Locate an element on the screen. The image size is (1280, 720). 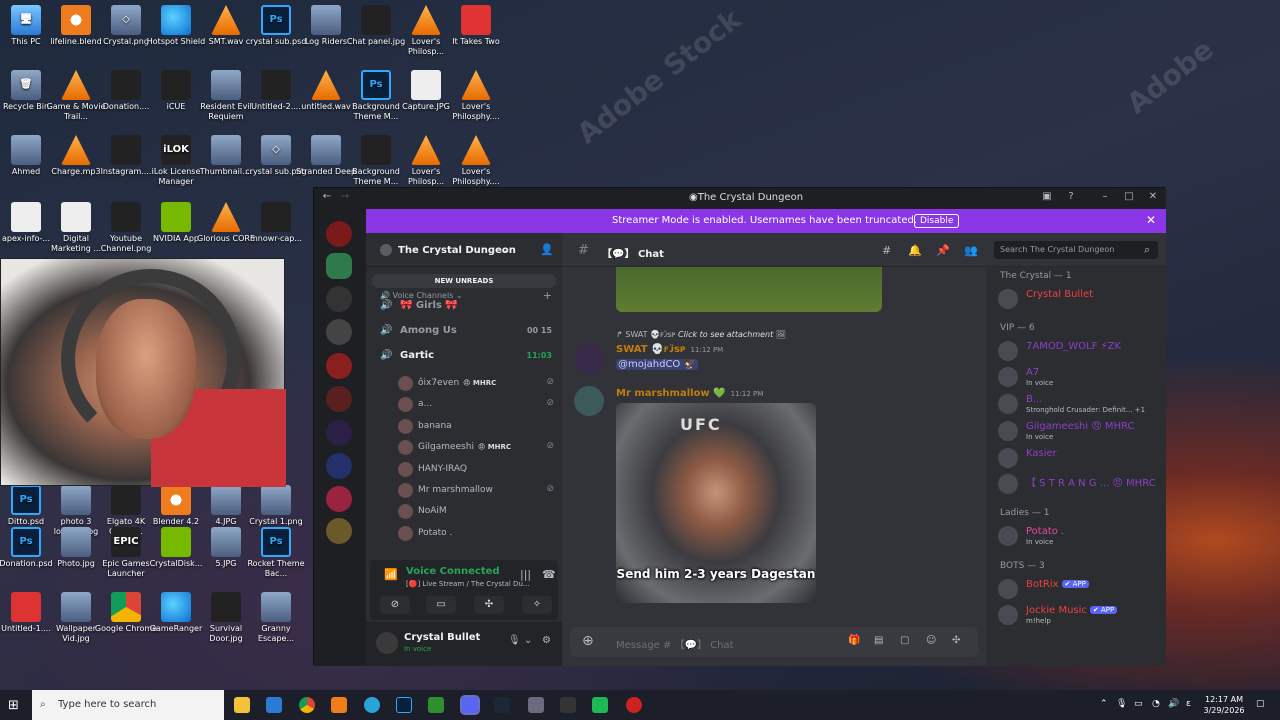
help-icon: ? is located at coordinates (1071, 198).